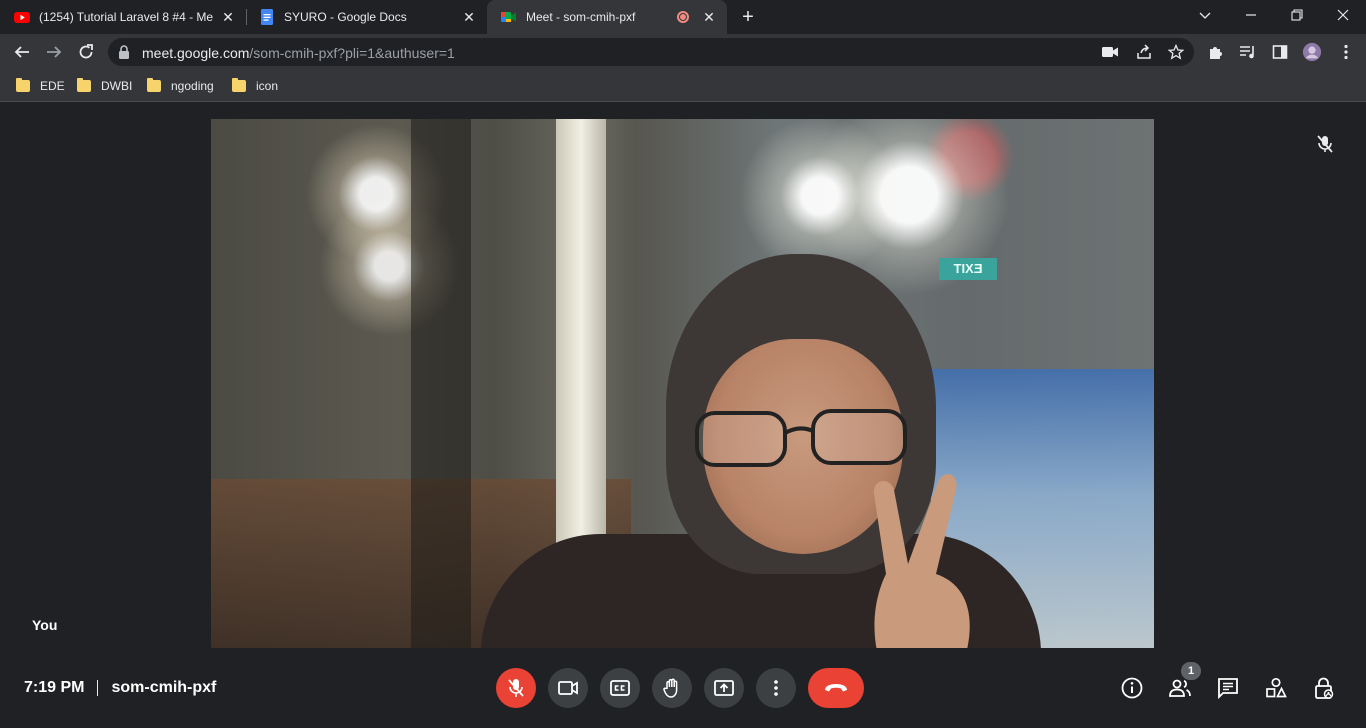  Describe the element at coordinates (921, 561) in the screenshot. I see `peace-sign-hand` at that location.